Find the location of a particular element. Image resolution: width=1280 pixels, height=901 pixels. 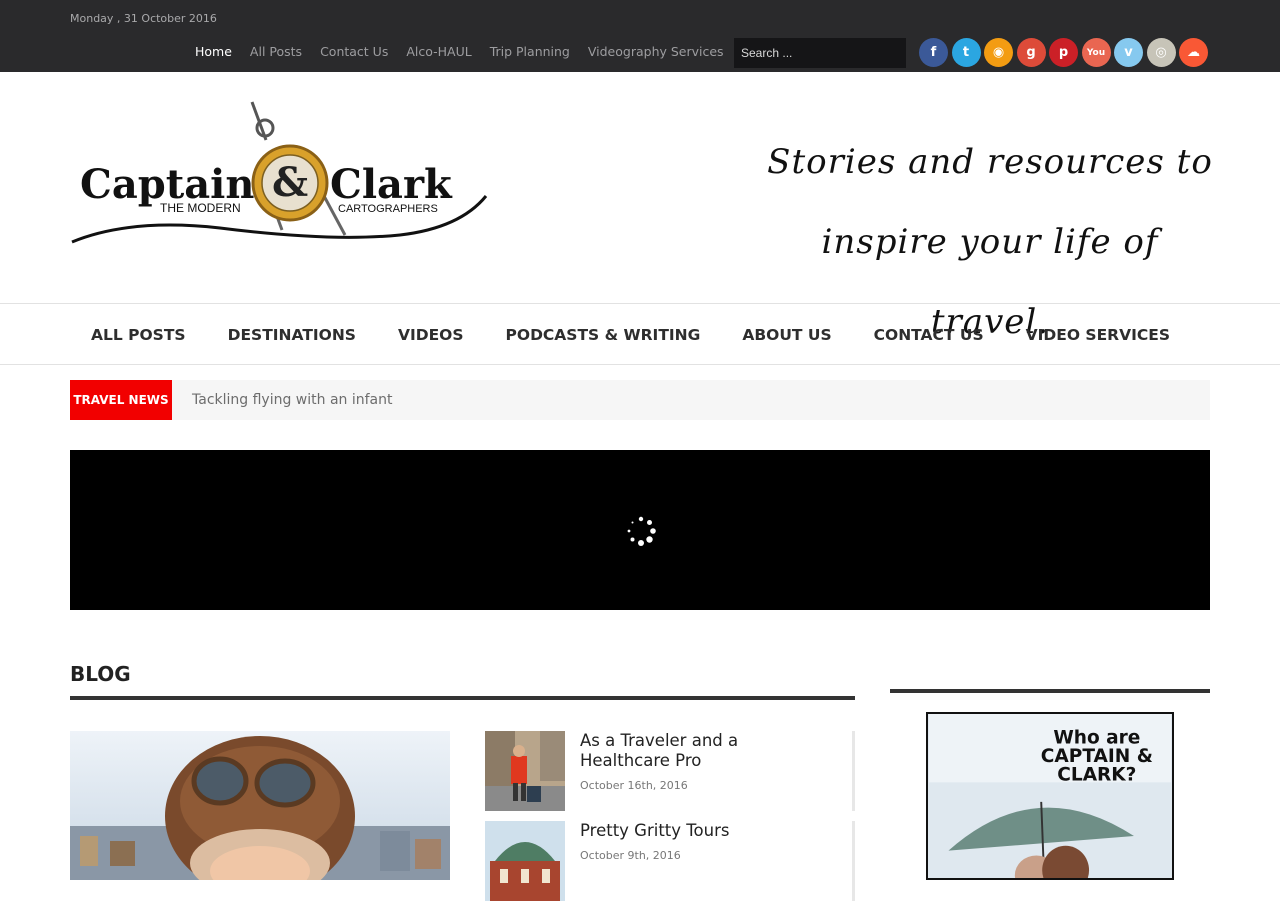

current-date: Monday , 31 October 2016 is located at coordinates (143, 18).